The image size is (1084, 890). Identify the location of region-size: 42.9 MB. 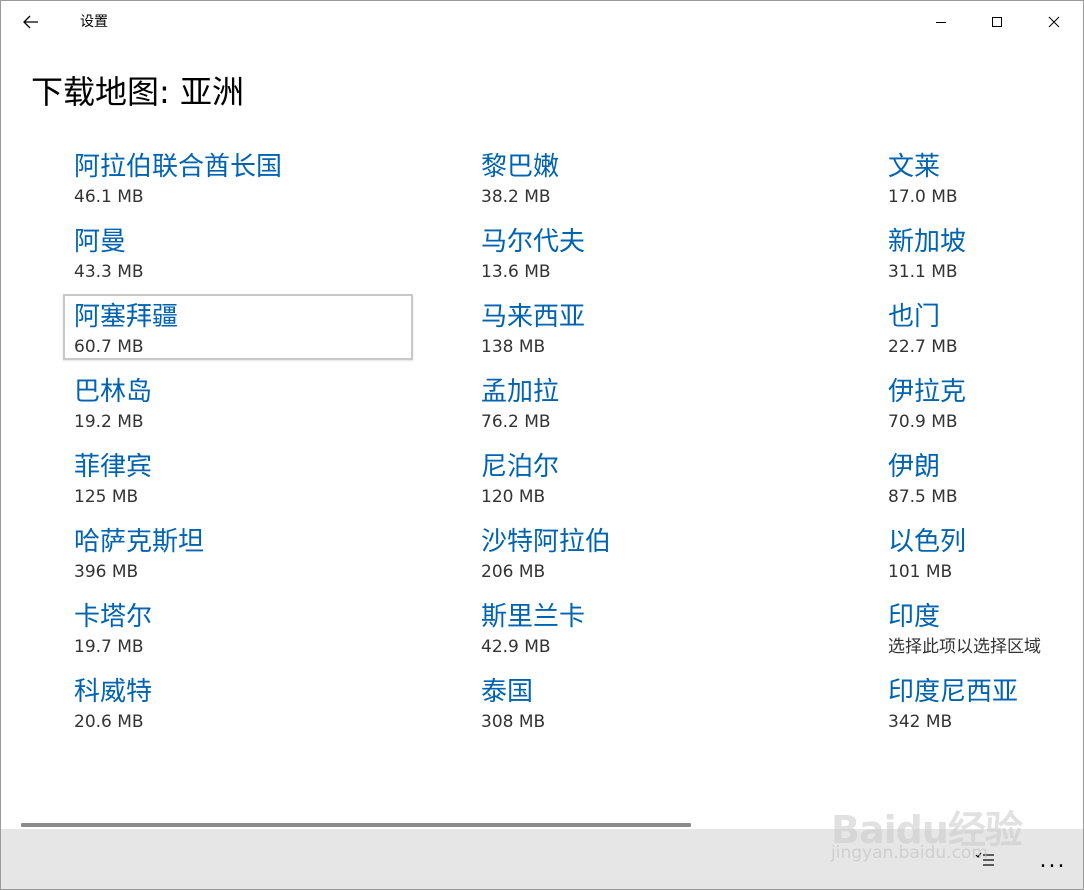
(516, 647).